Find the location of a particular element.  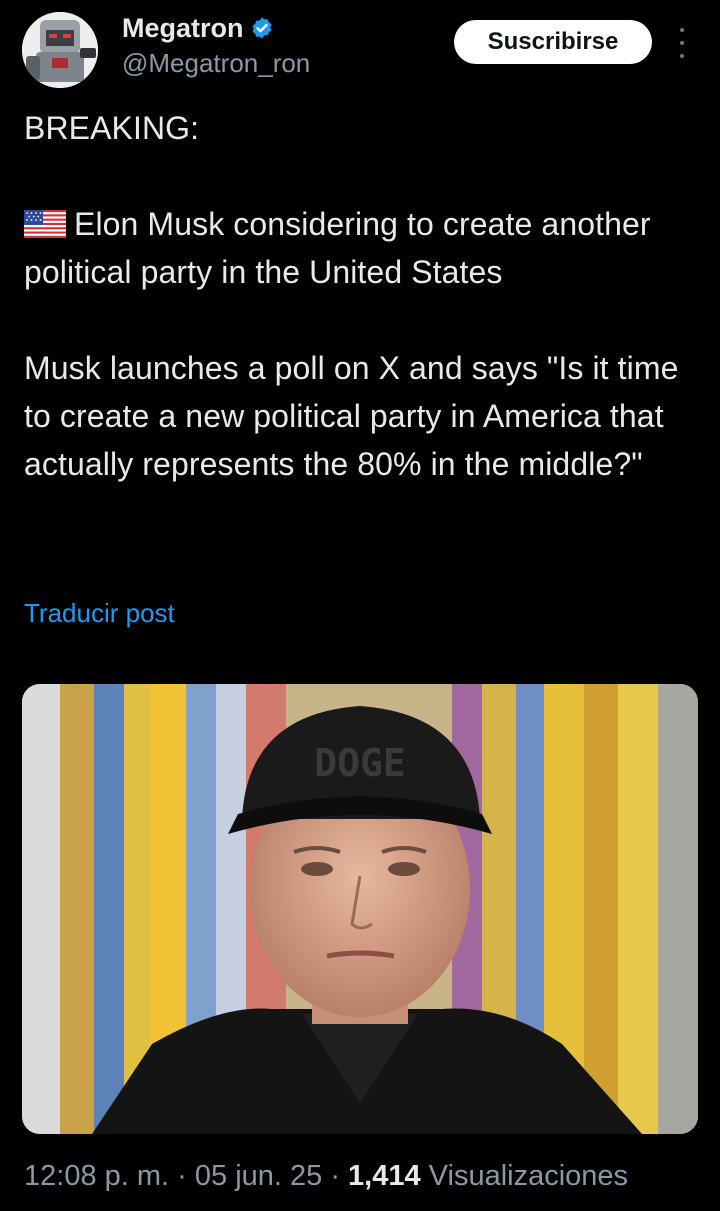

author-info: Megatron @Megatron_ron is located at coordinates (216, 46).